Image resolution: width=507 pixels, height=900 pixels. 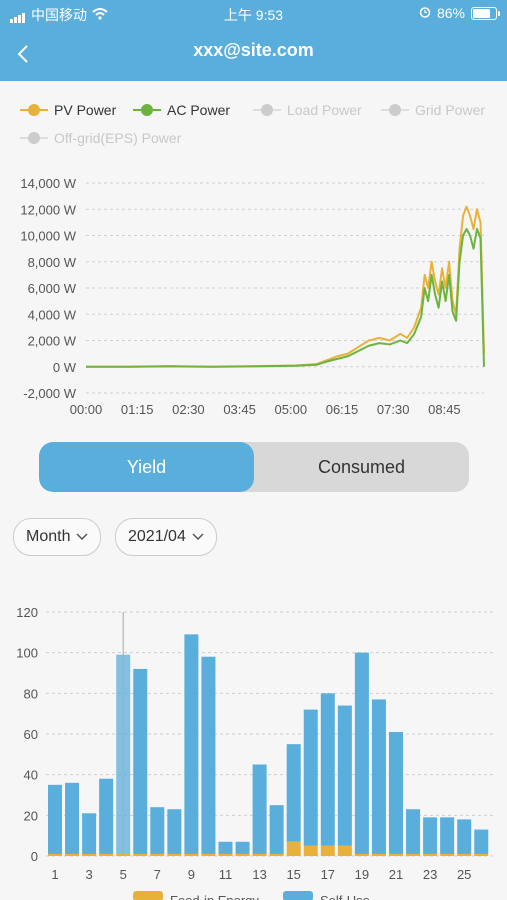 What do you see at coordinates (285, 297) in the screenshot?
I see `series-line-ac-power` at bounding box center [285, 297].